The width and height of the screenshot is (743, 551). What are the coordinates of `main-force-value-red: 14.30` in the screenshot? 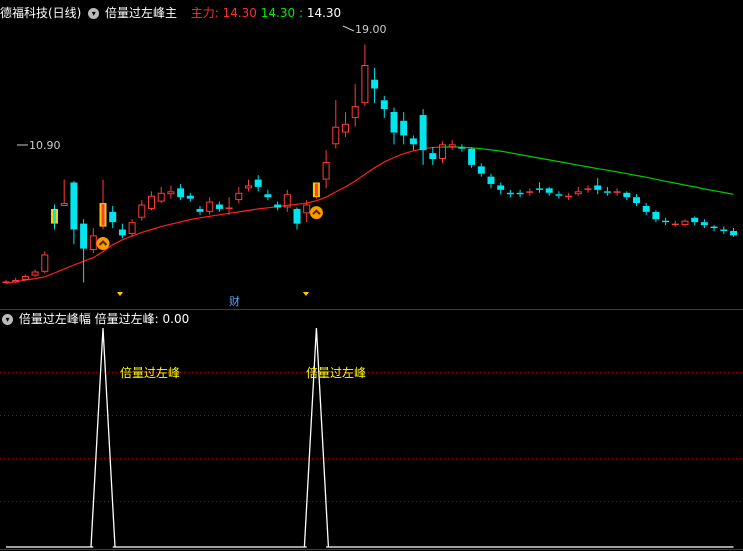 It's located at (239, 13).